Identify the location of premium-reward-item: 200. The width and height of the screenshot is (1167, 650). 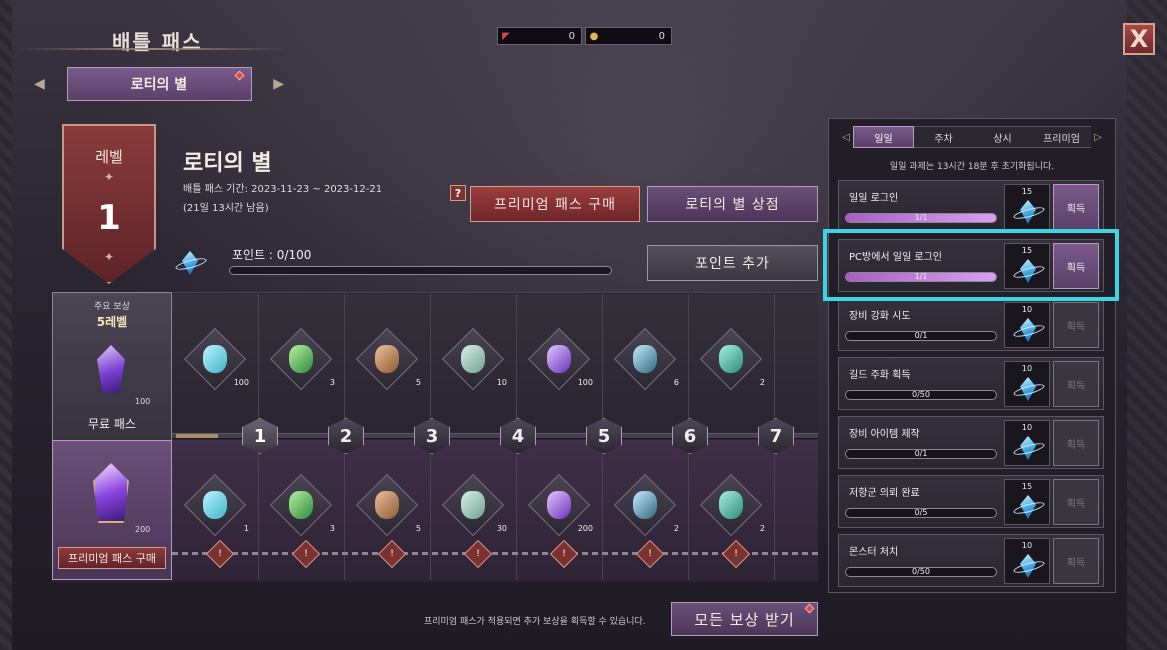
(560, 505).